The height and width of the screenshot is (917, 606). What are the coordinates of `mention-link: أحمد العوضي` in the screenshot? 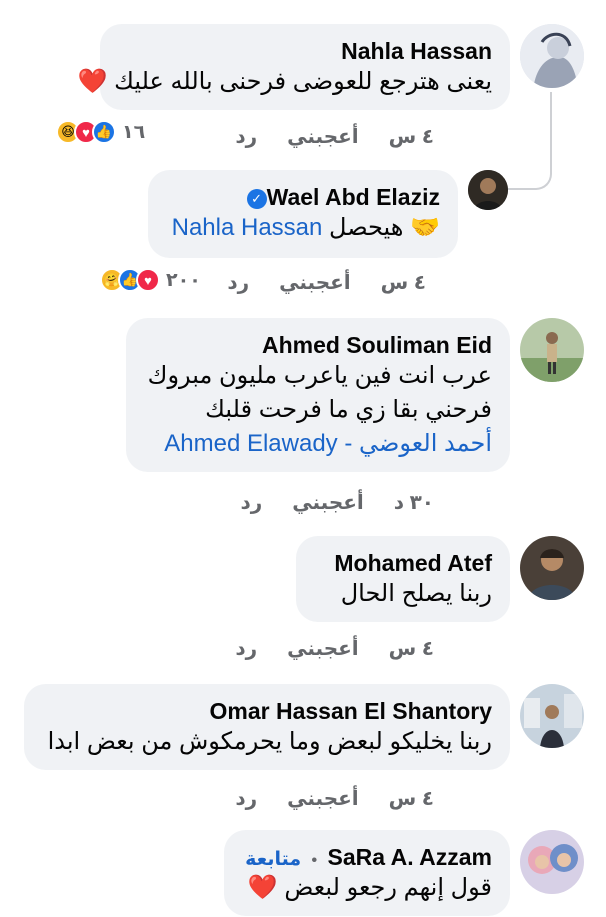 It's located at (425, 443).